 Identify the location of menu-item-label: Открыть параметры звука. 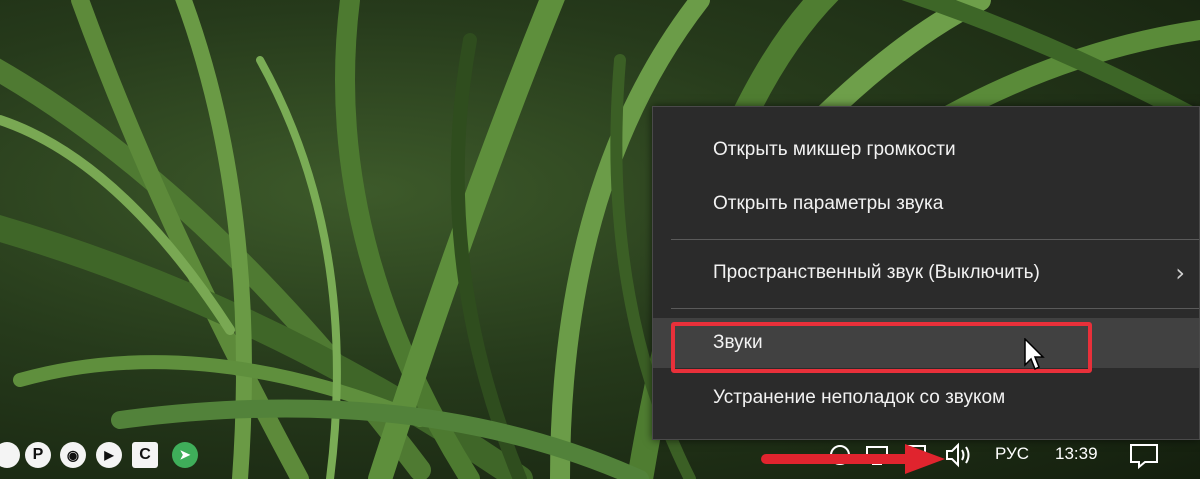
(828, 203).